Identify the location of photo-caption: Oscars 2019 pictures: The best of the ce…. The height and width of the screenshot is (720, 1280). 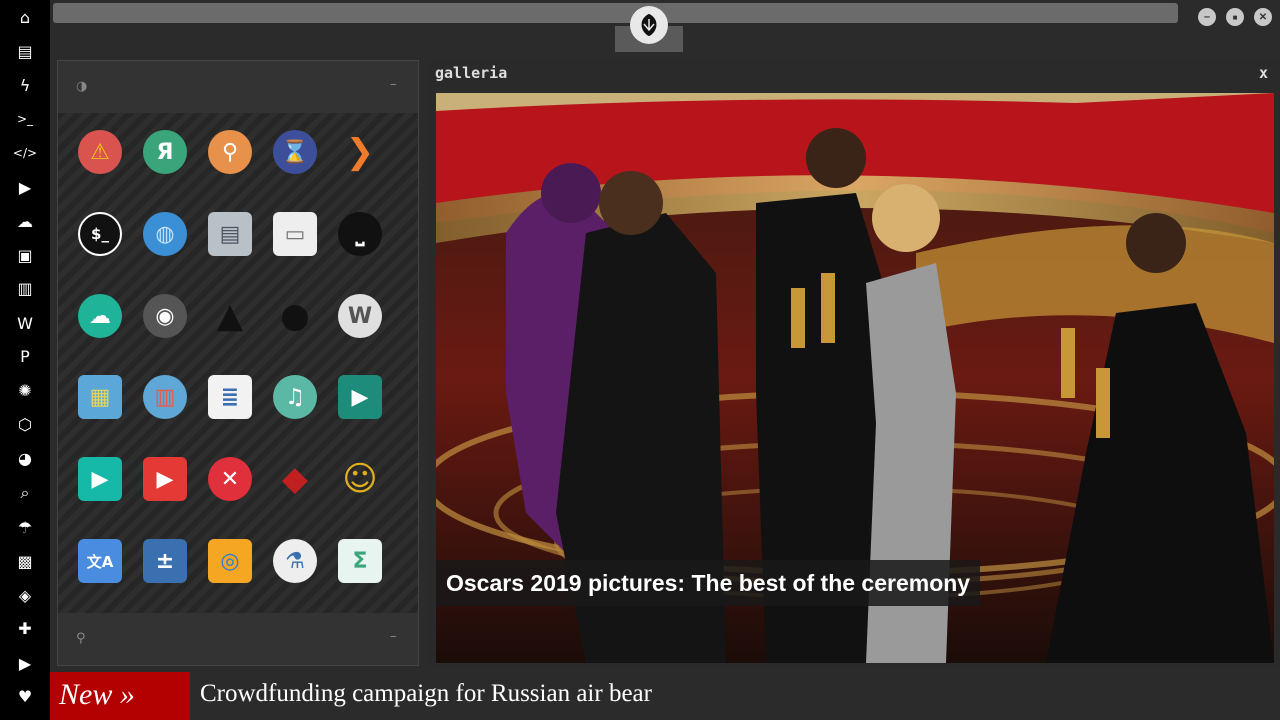
(708, 583).